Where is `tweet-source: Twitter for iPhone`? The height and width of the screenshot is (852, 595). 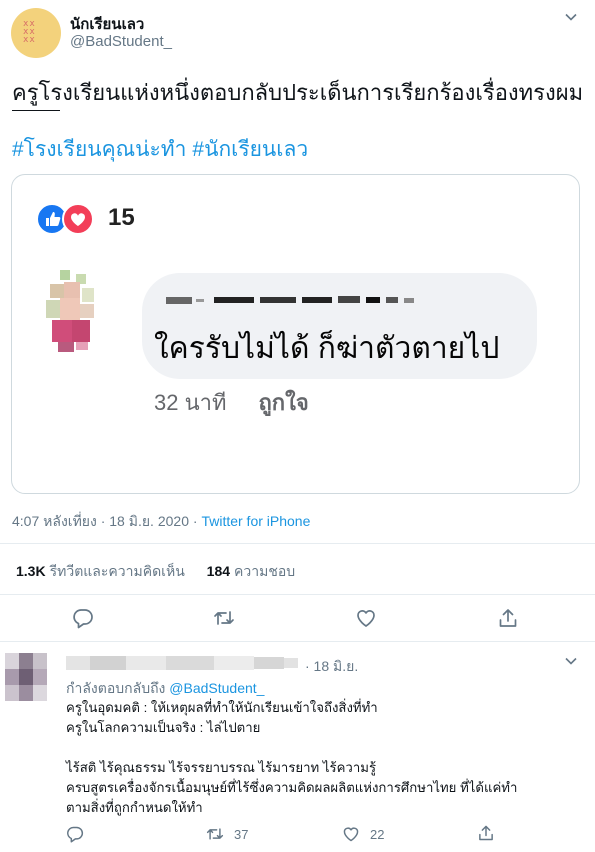 tweet-source: Twitter for iPhone is located at coordinates (255, 521).